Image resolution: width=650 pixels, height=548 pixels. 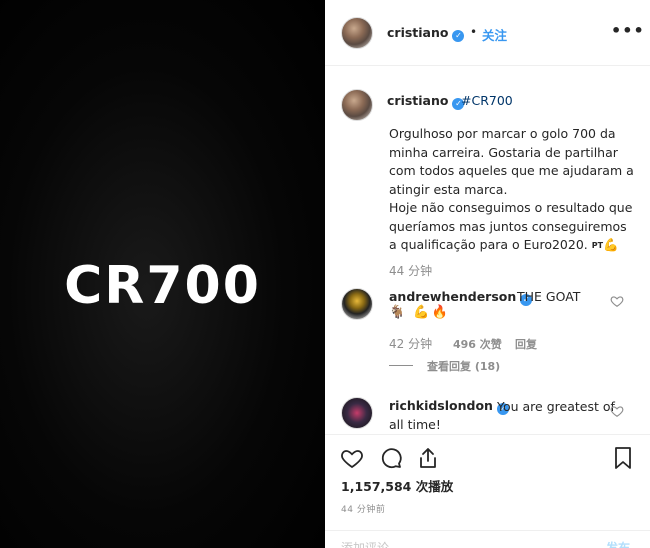 I want to click on replies-divider-line, so click(x=401, y=365).